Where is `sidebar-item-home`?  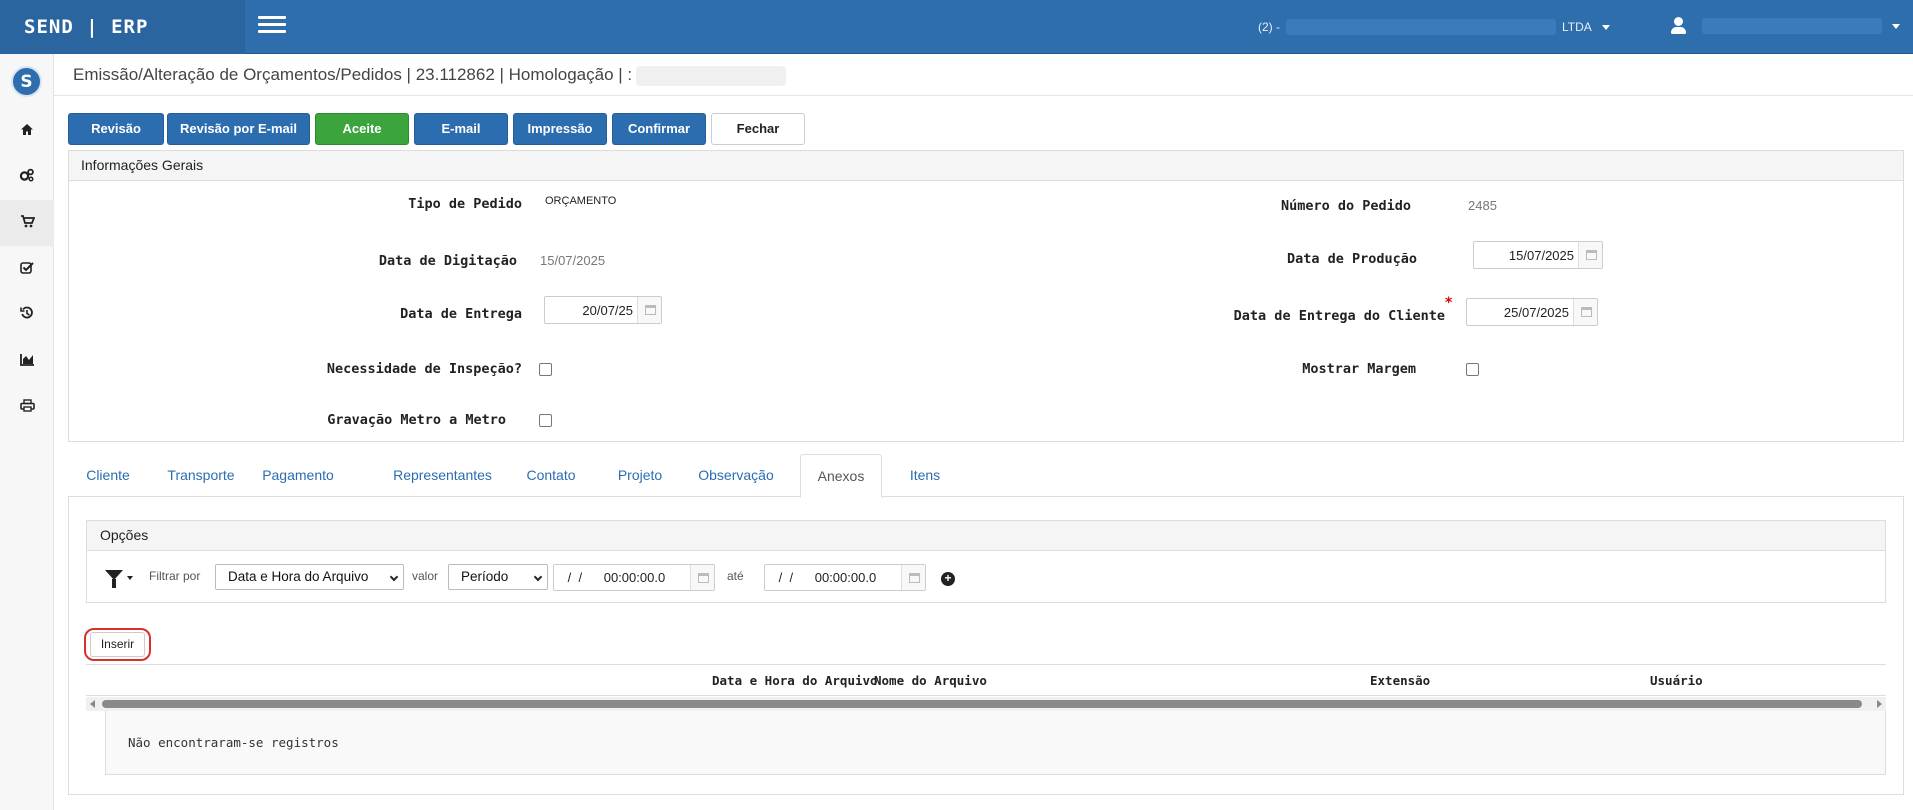
sidebar-item-home is located at coordinates (27, 131).